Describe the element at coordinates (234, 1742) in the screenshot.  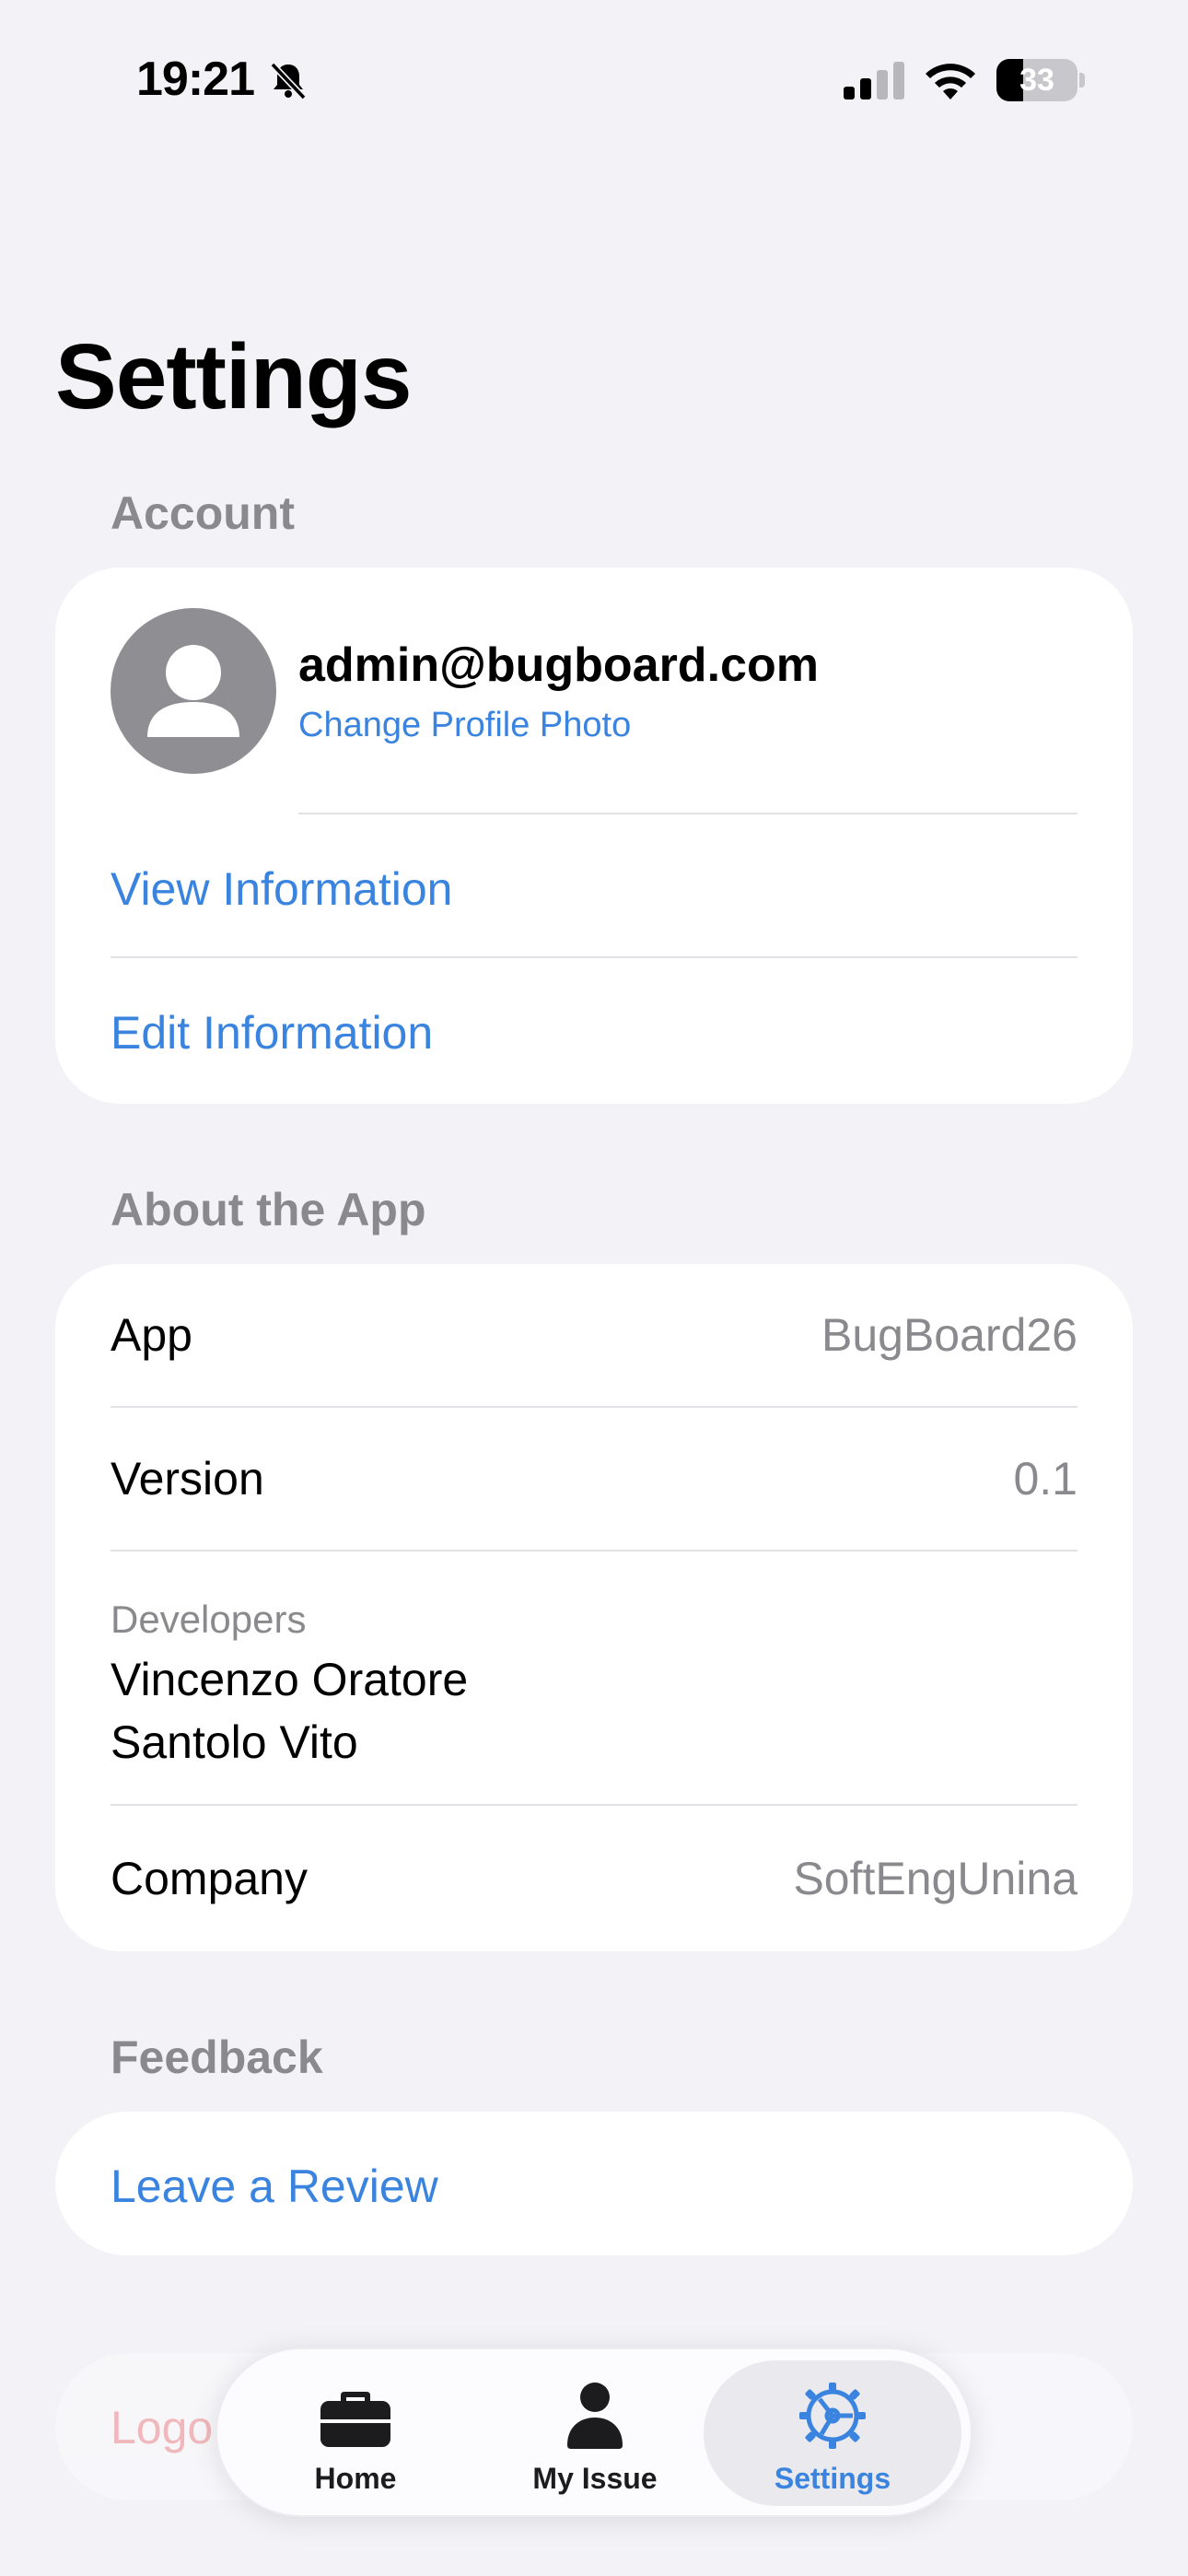
I see `developer-name: Santolo Vito` at that location.